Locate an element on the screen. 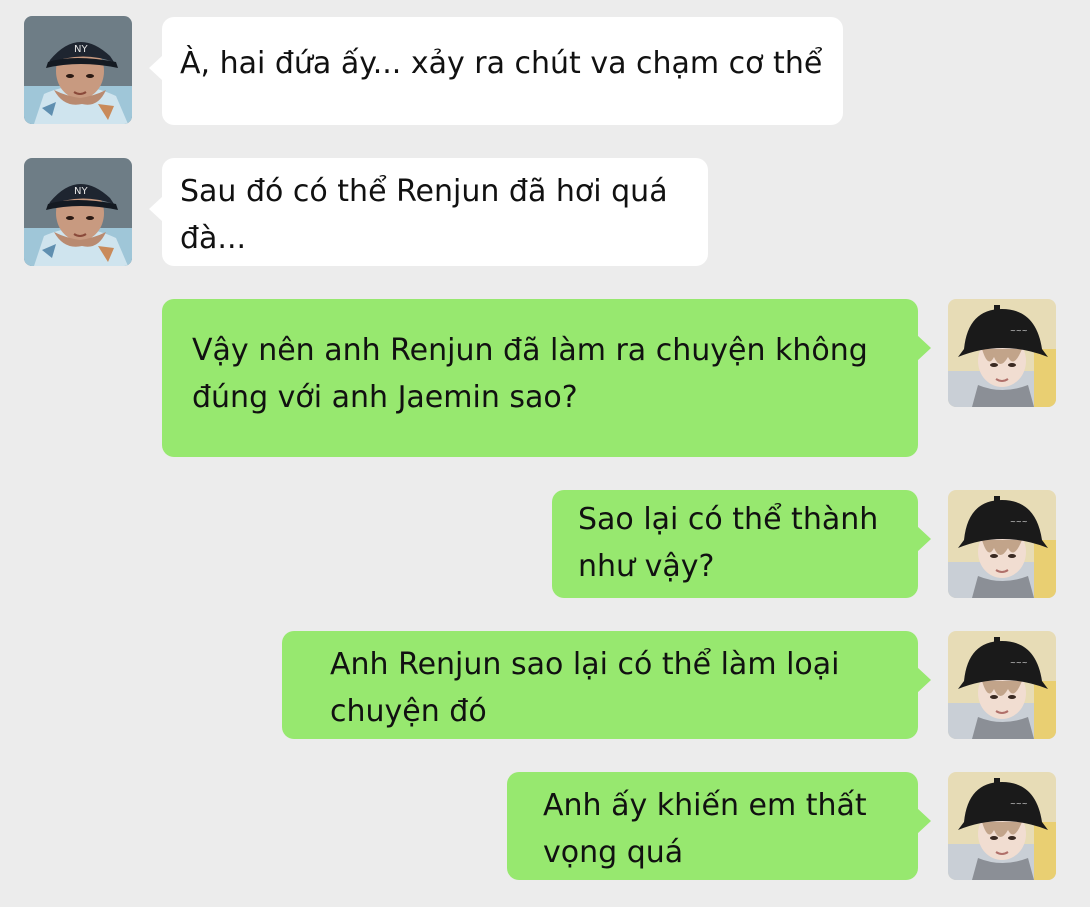 The image size is (1090, 907). message-text: Sao lại có thể thành như vậy? is located at coordinates (728, 543).